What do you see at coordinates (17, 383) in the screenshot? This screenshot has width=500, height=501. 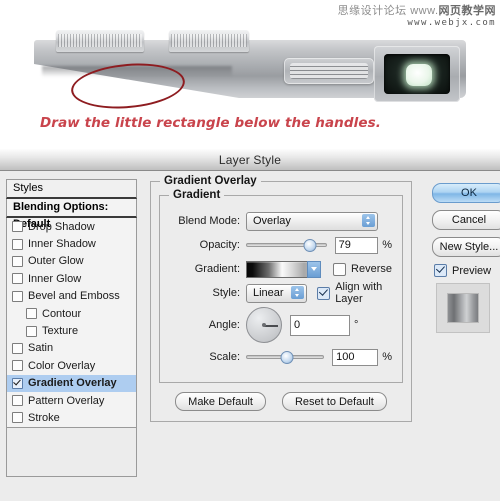 I see `gradient-overlay-checkbox` at bounding box center [17, 383].